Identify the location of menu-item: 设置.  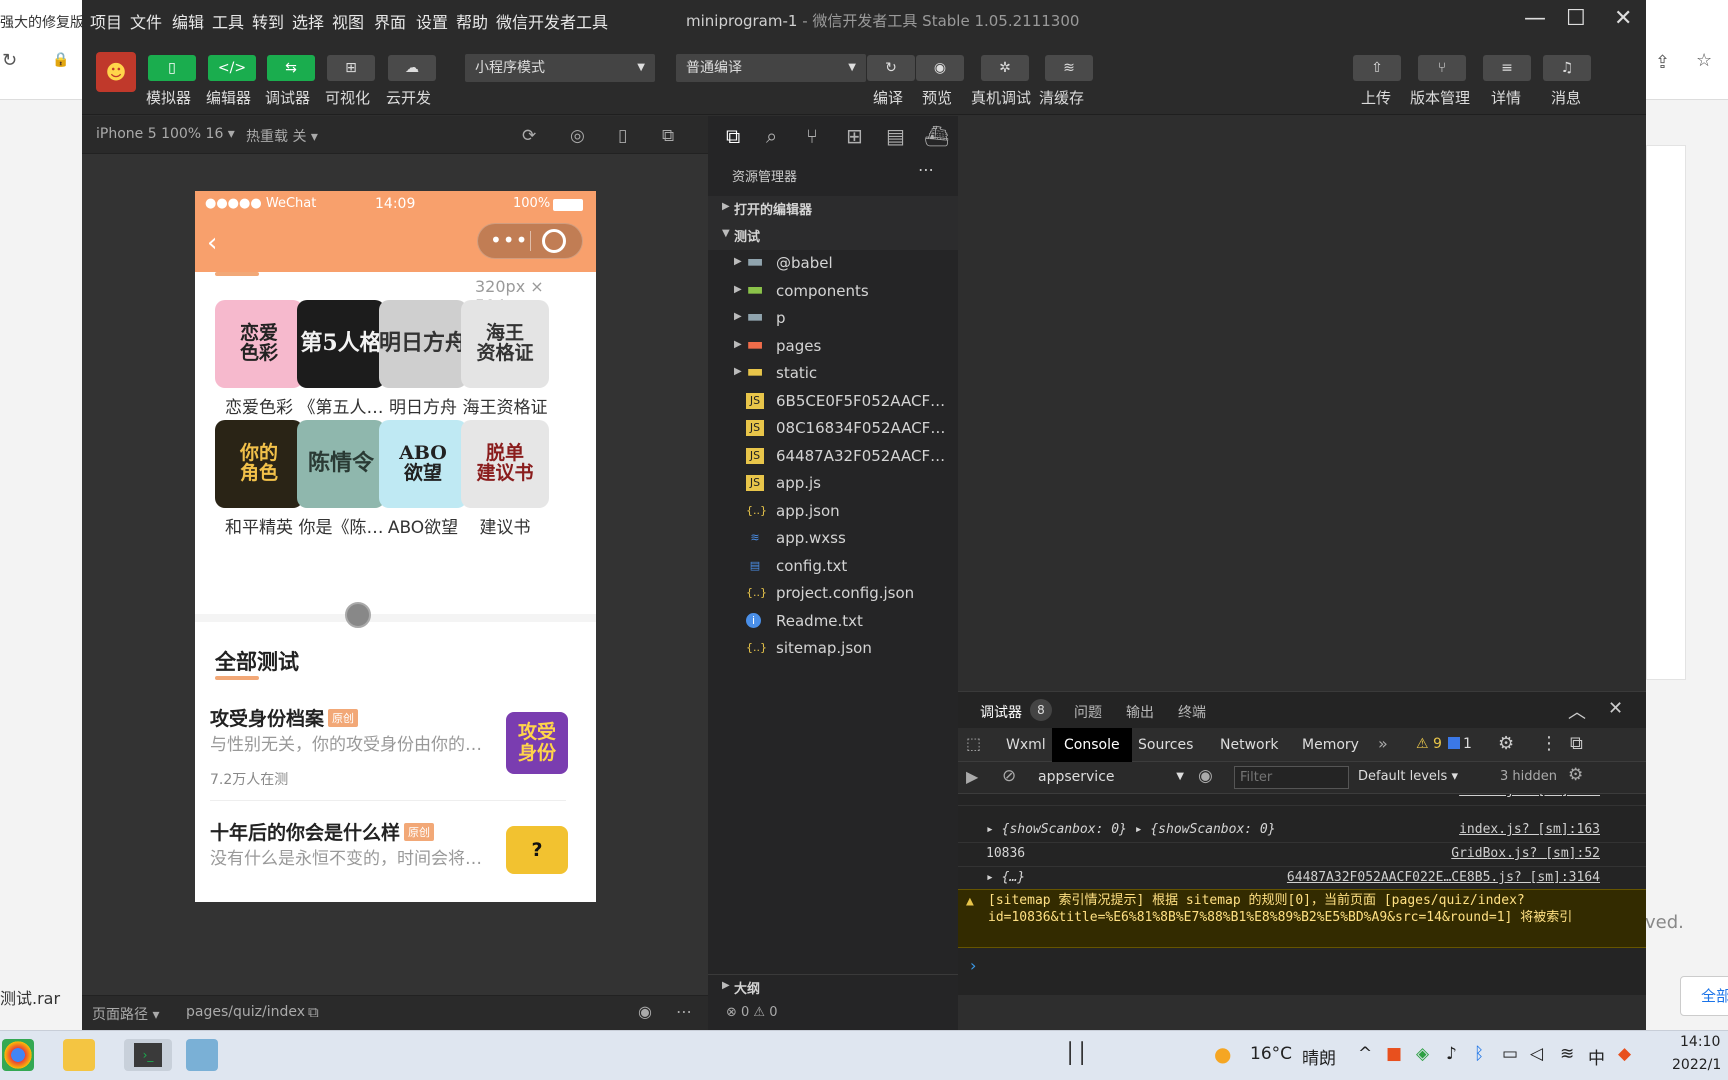
(432, 21).